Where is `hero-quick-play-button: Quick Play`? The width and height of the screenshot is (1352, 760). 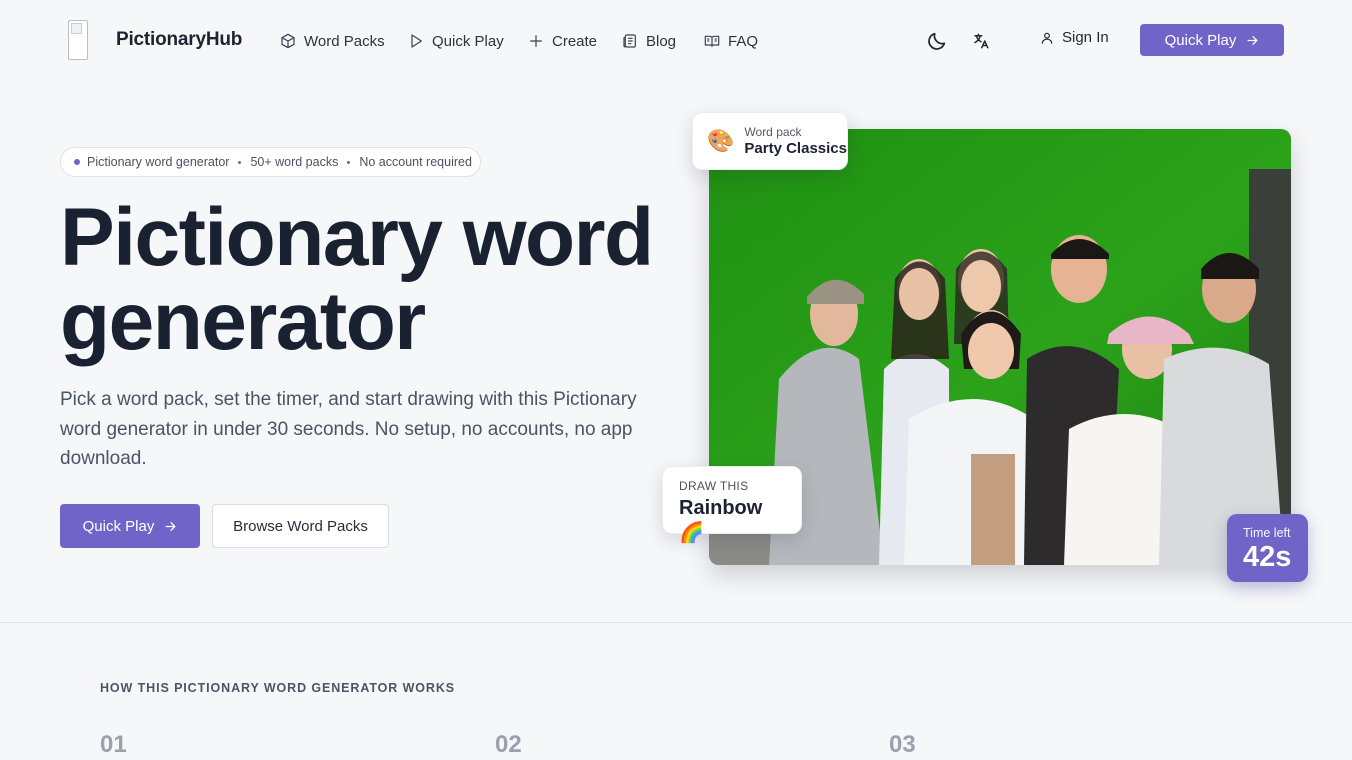
hero-quick-play-button: Quick Play is located at coordinates (130, 526).